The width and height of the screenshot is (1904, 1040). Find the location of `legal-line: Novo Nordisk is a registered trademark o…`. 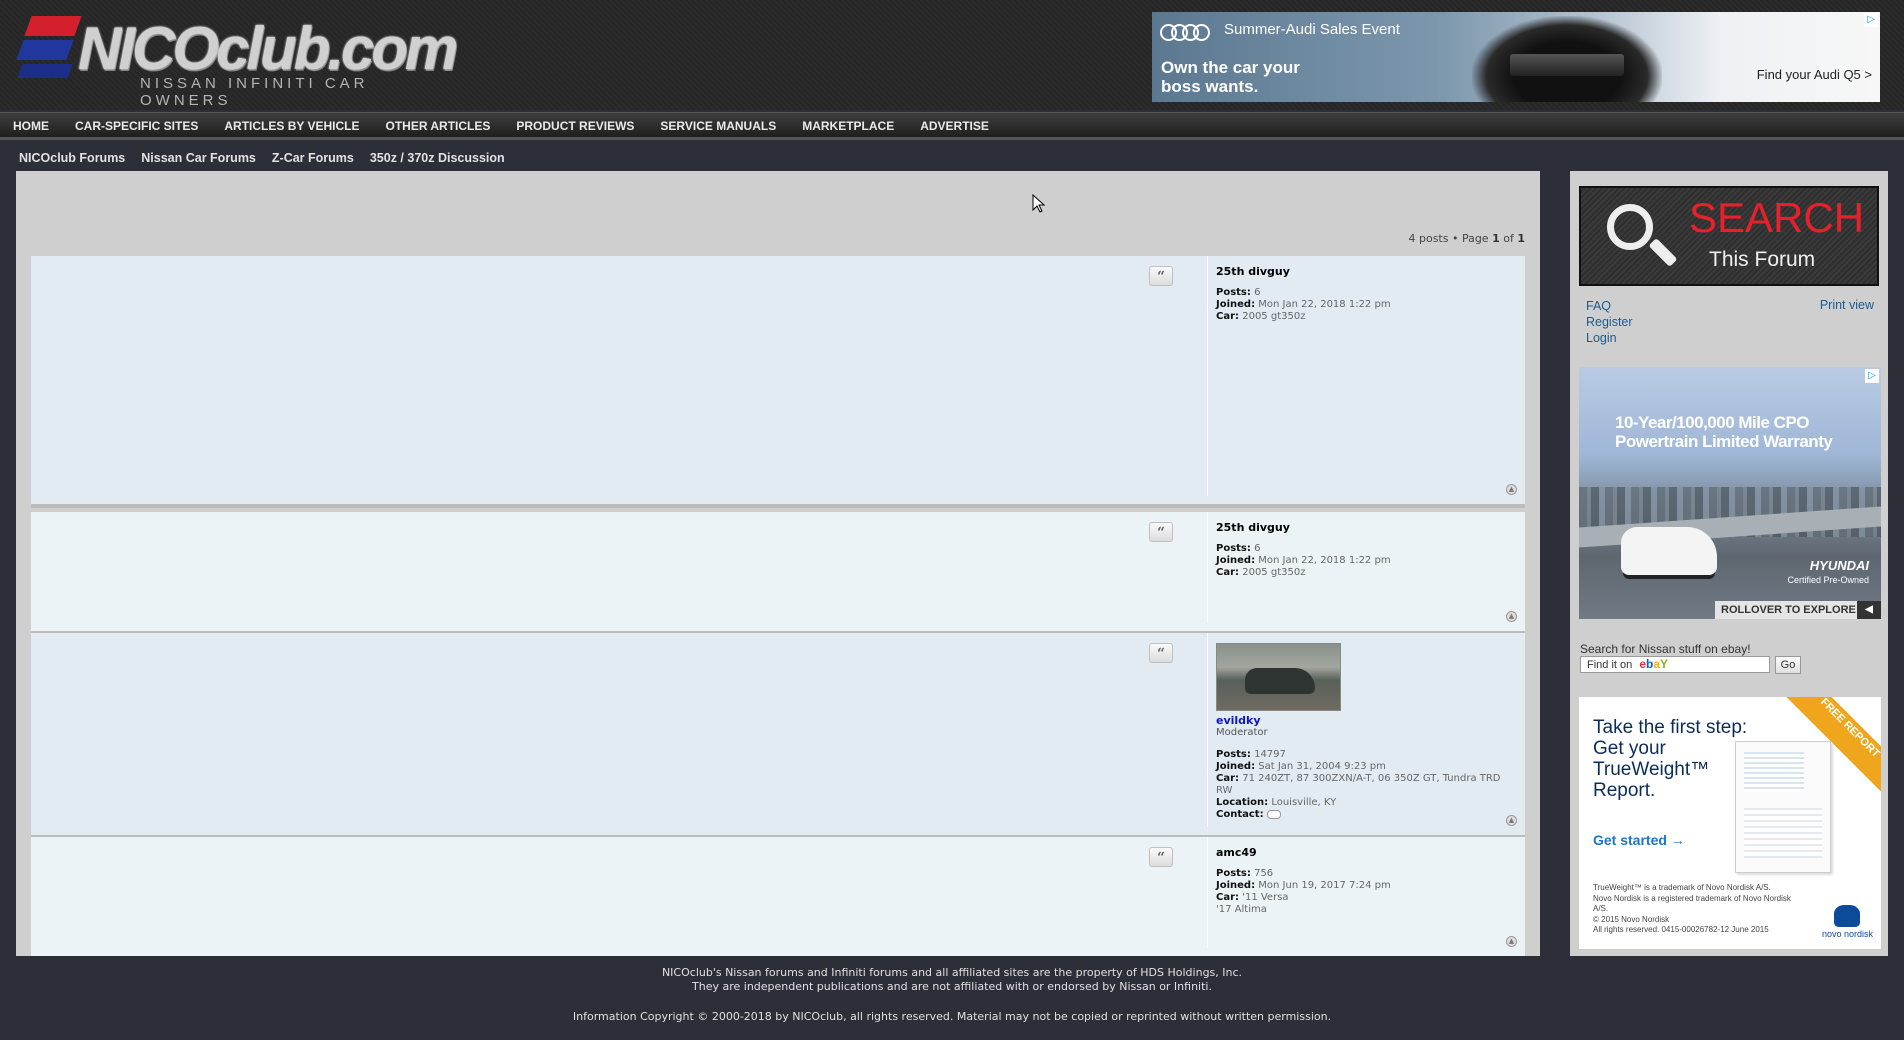

legal-line: Novo Nordisk is a registered trademark o… is located at coordinates (1692, 903).